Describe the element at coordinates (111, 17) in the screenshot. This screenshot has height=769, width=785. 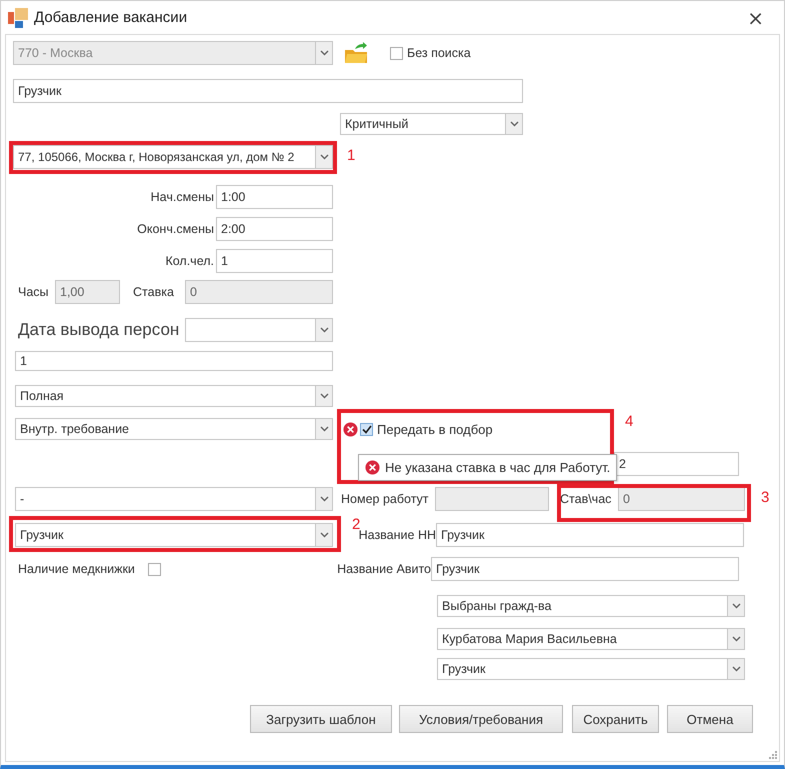
I see `window-title: Добавление вакансии` at that location.